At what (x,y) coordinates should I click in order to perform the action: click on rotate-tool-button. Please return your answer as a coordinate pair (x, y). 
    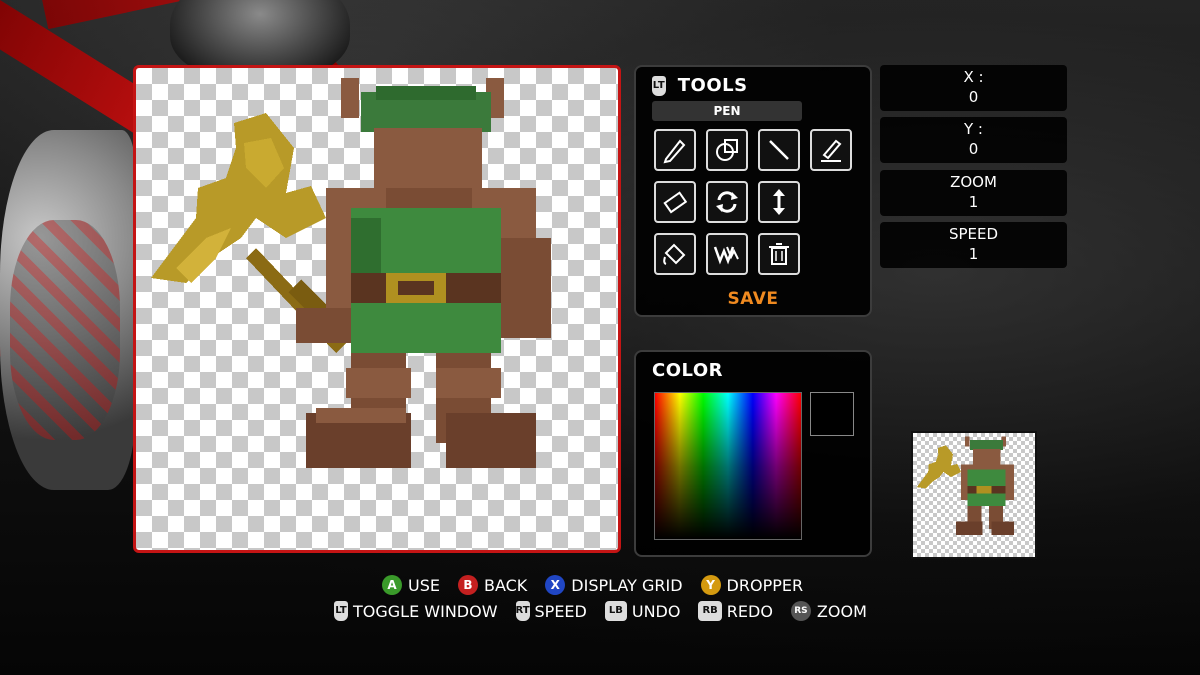
    Looking at the image, I should click on (727, 202).